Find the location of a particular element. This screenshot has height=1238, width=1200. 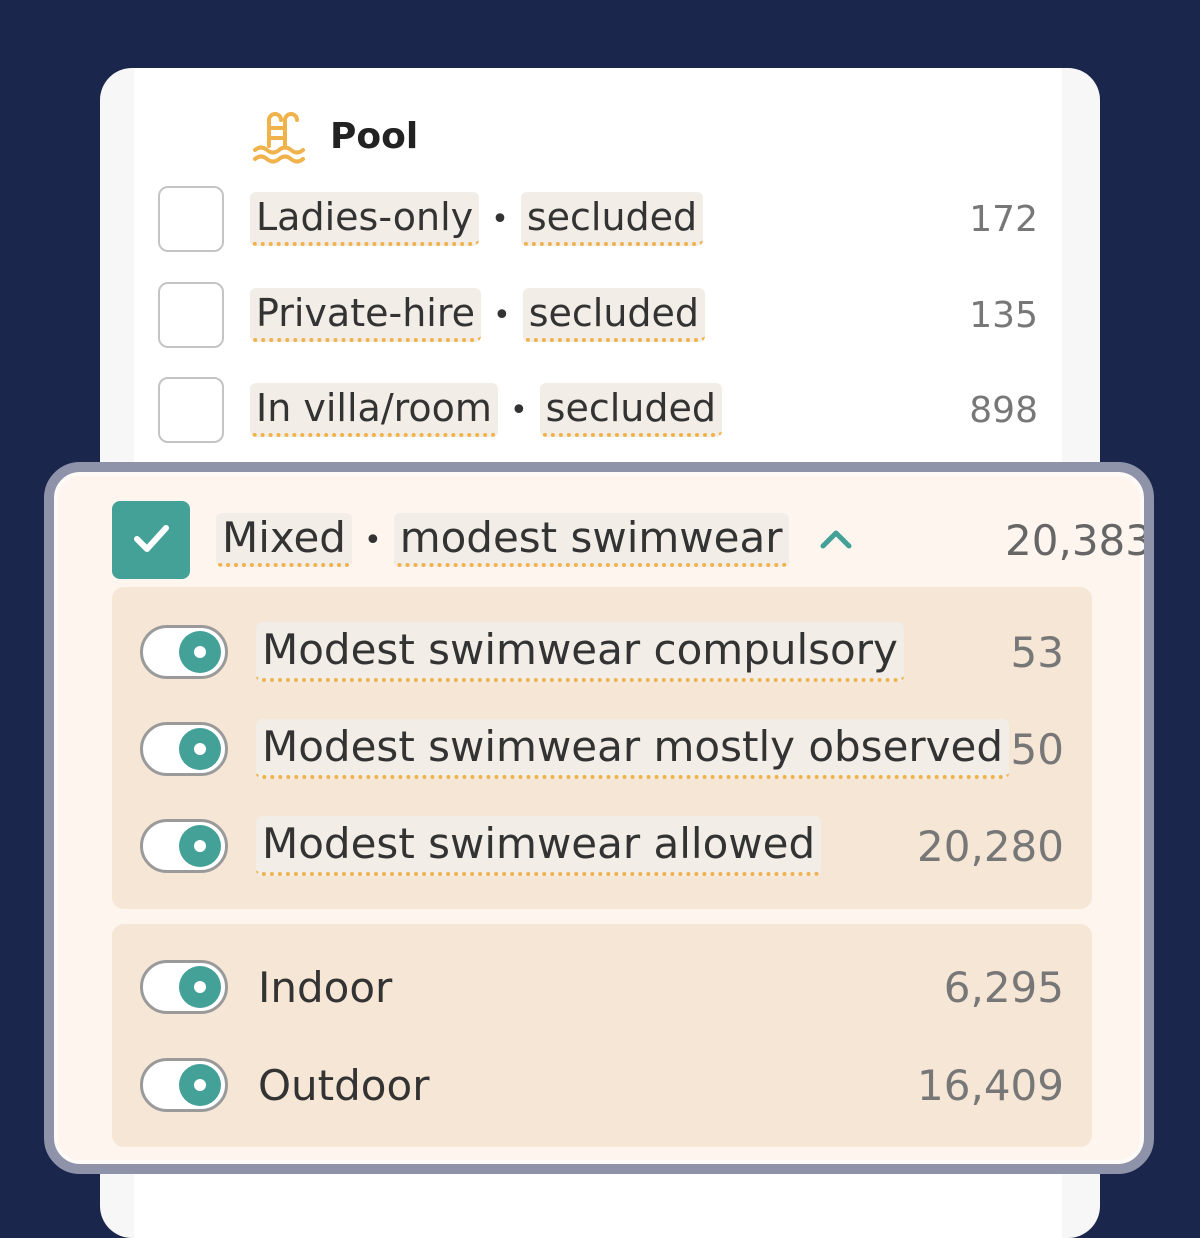

outdoor-toggle is located at coordinates (184, 1085).